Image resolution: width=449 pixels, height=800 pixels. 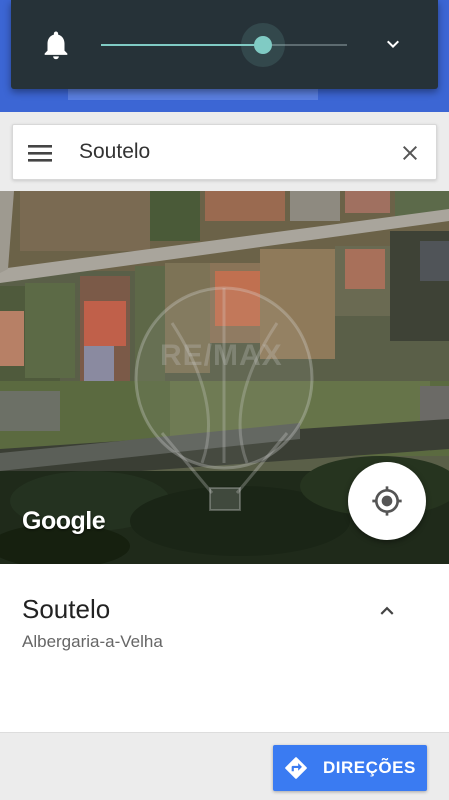 What do you see at coordinates (224, 398) in the screenshot?
I see `remax-balloon-watermark` at bounding box center [224, 398].